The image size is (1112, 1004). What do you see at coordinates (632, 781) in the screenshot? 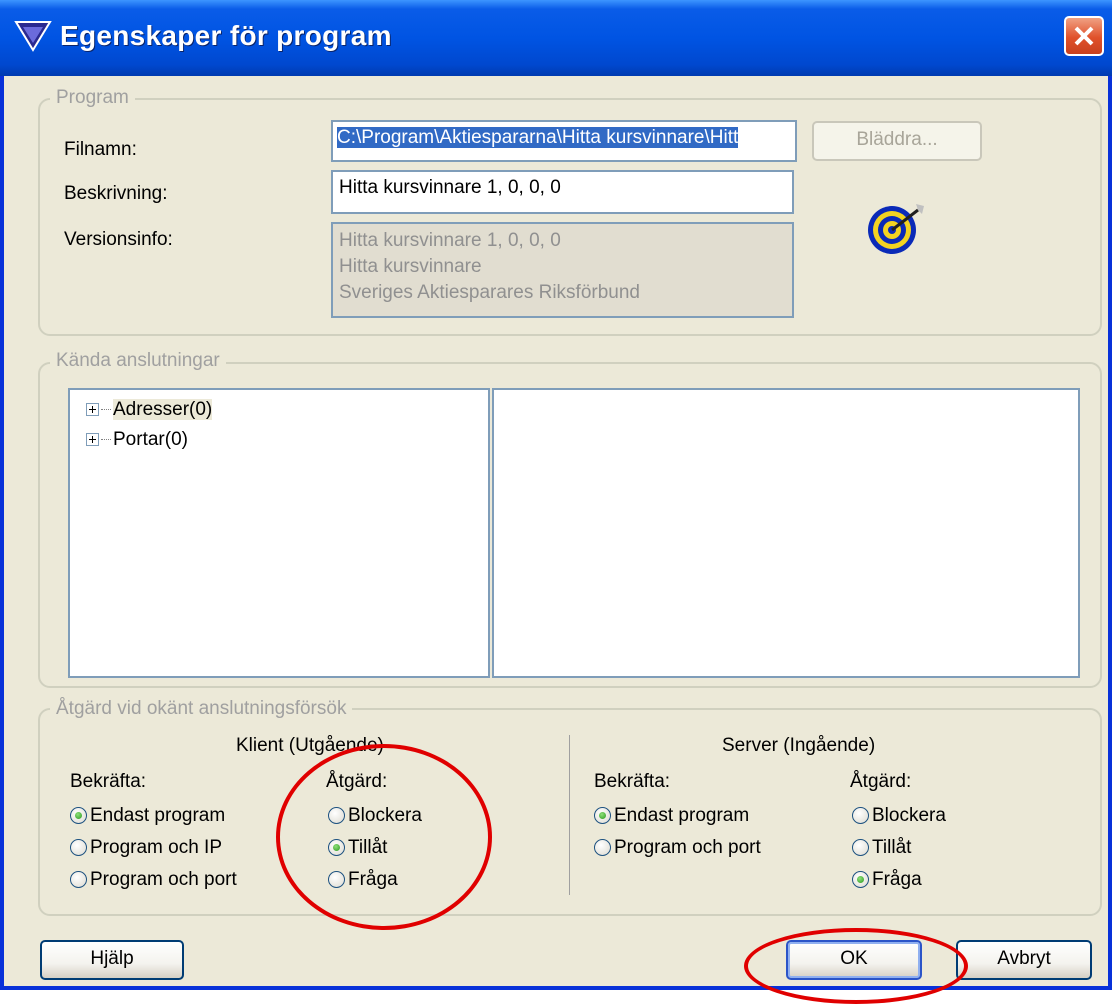
I see `server-confirm-label: Bekräfta:` at bounding box center [632, 781].